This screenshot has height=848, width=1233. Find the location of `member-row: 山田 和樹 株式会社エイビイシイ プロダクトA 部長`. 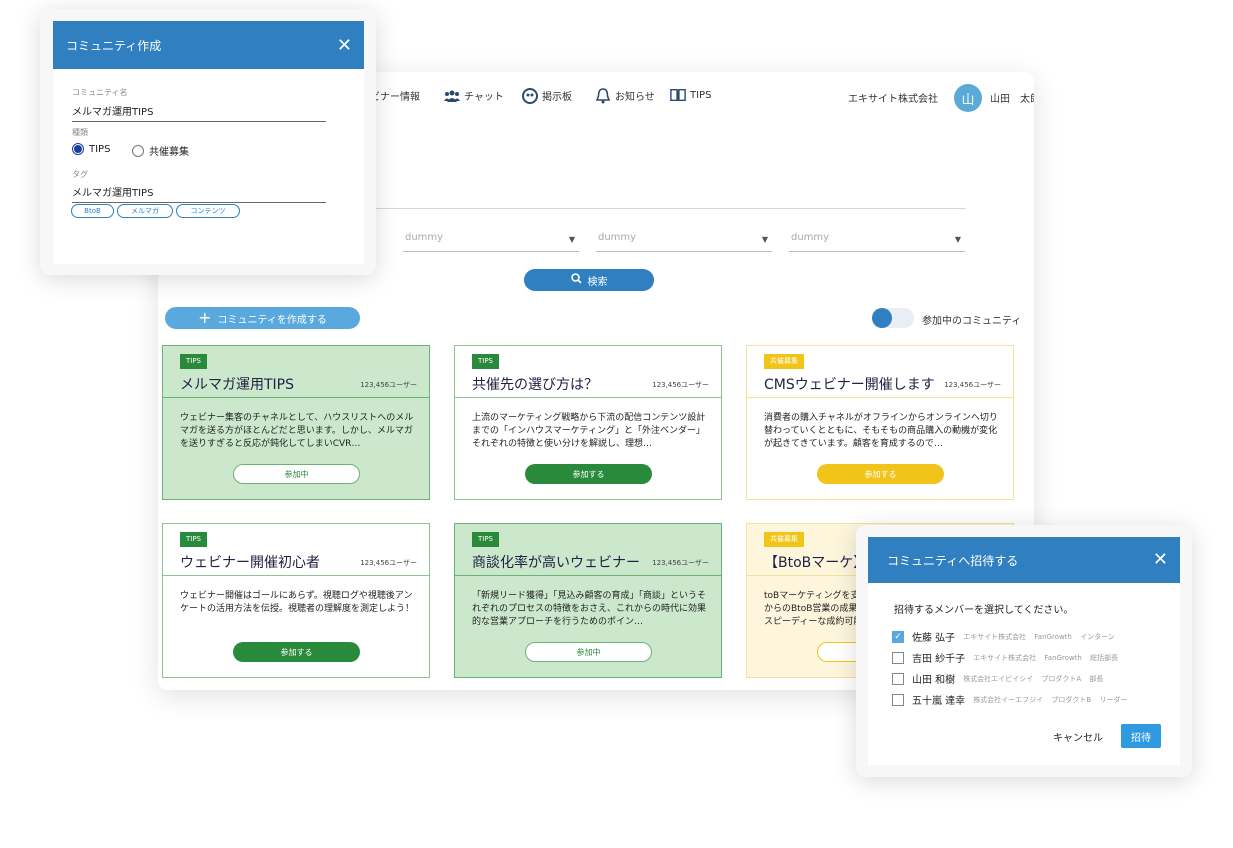

member-row: 山田 和樹 株式会社エイビイシイ プロダクトA 部長 is located at coordinates (997, 678).